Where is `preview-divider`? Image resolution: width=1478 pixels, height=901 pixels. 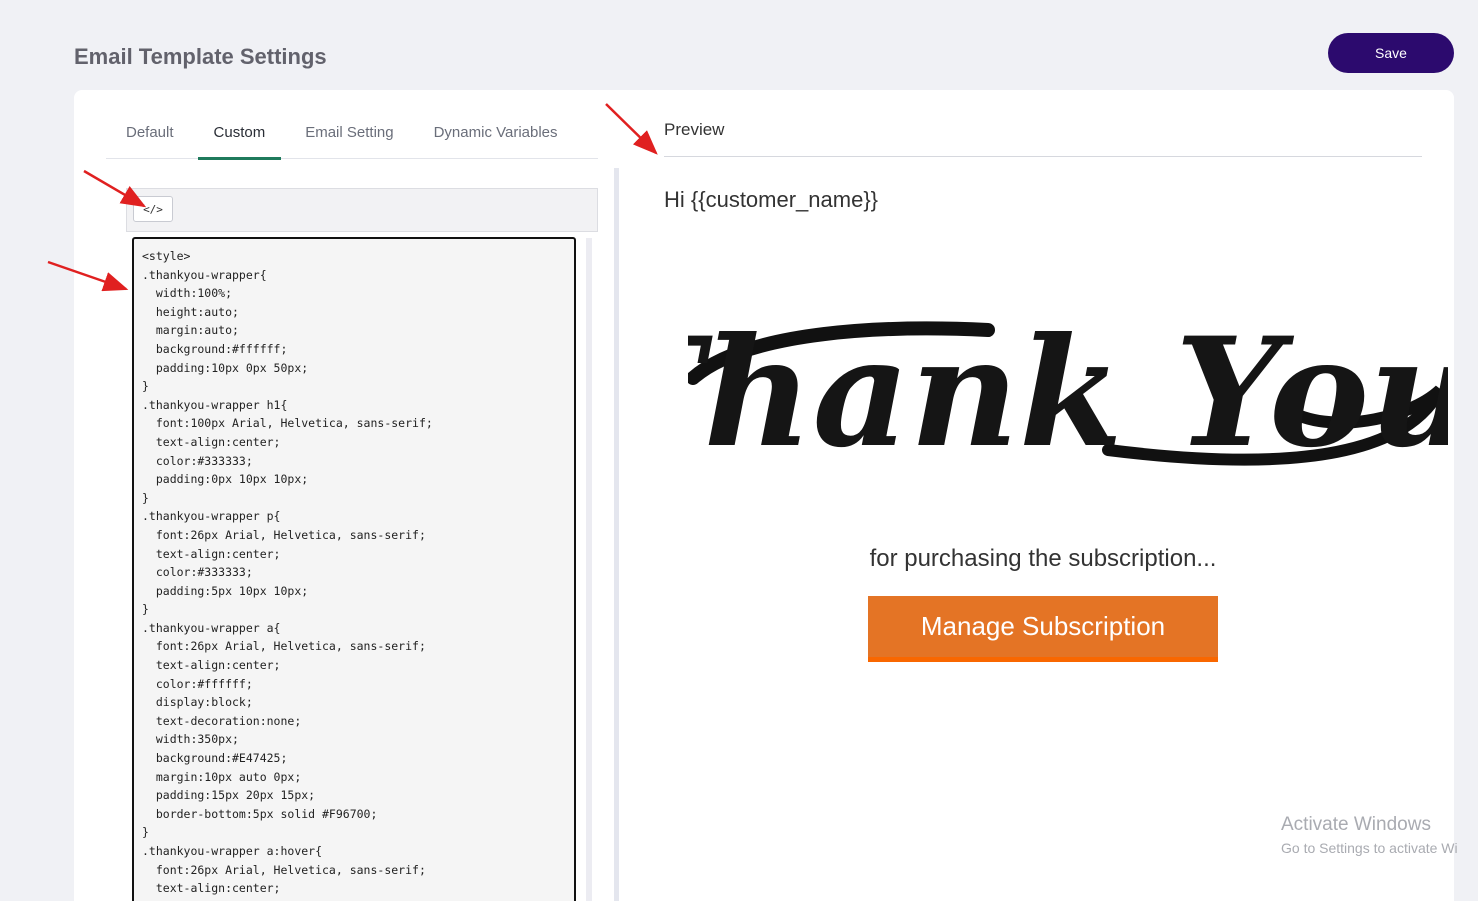
preview-divider is located at coordinates (1043, 156).